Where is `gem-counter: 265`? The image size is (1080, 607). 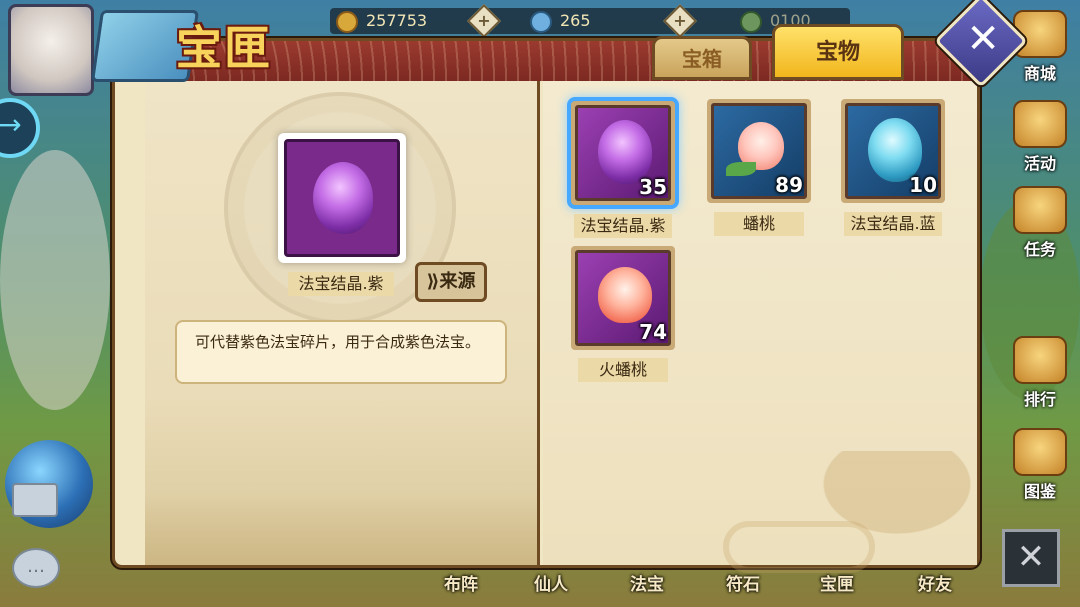 gem-counter: 265 is located at coordinates (560, 21).